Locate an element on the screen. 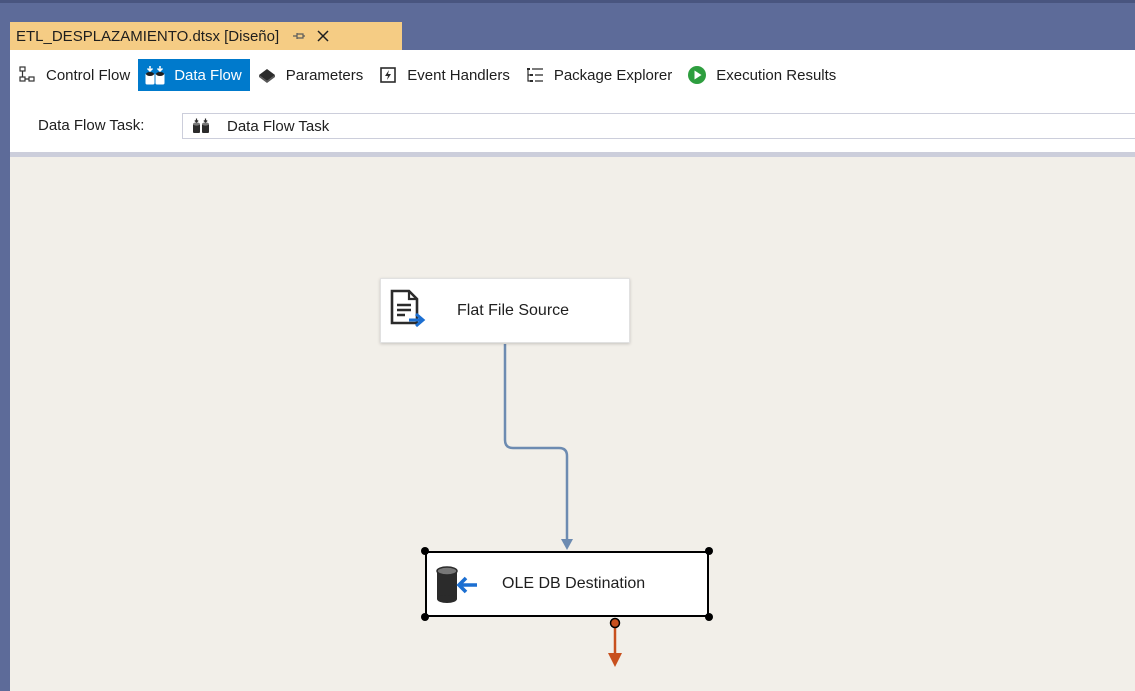 The width and height of the screenshot is (1135, 691). tab-event-handlers: Event Handlers is located at coordinates (444, 75).